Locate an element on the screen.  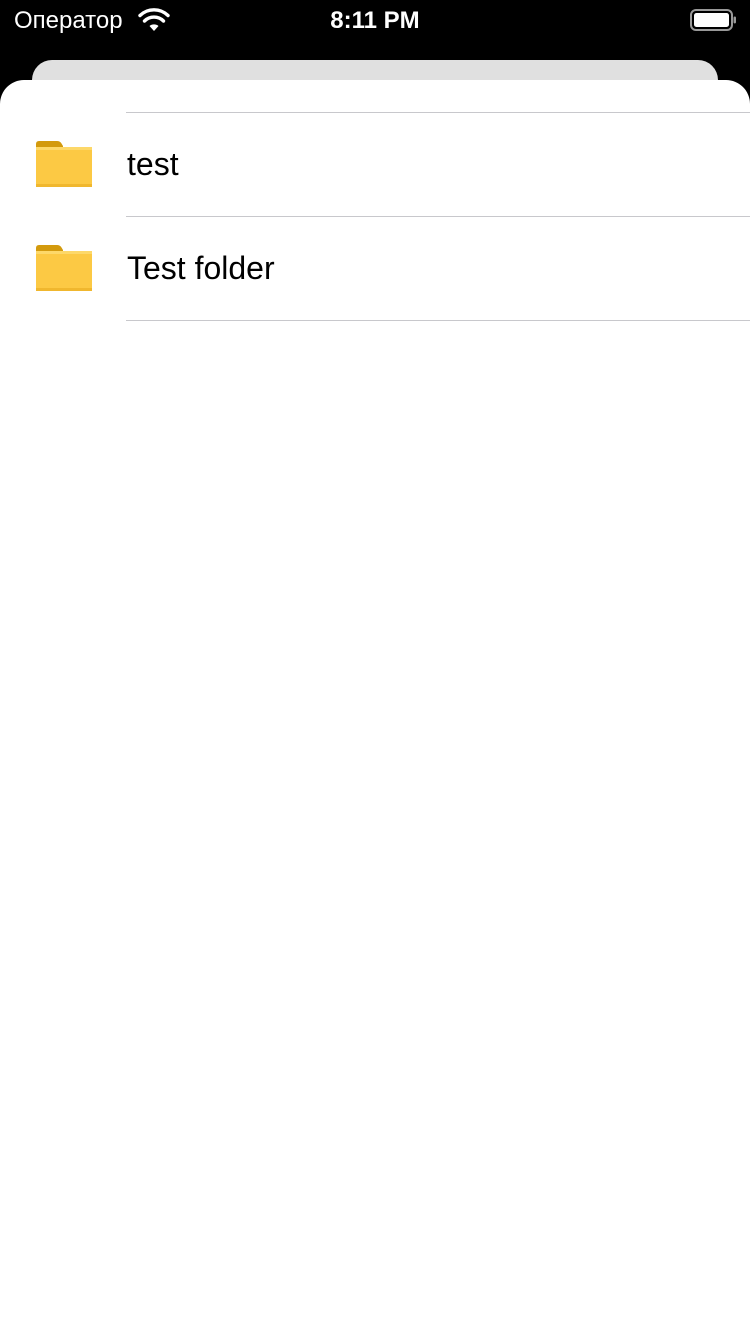
clock: 8:11 PM is located at coordinates (375, 20).